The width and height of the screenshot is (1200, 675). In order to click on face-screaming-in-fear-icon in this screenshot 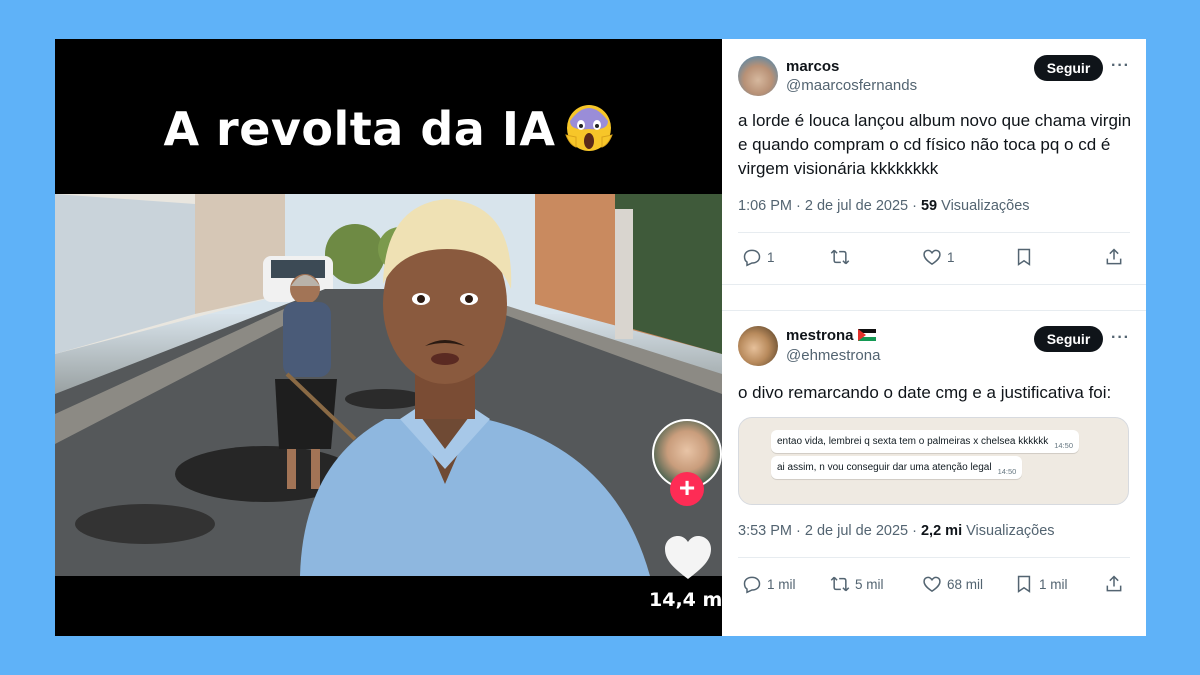, I will do `click(588, 128)`.